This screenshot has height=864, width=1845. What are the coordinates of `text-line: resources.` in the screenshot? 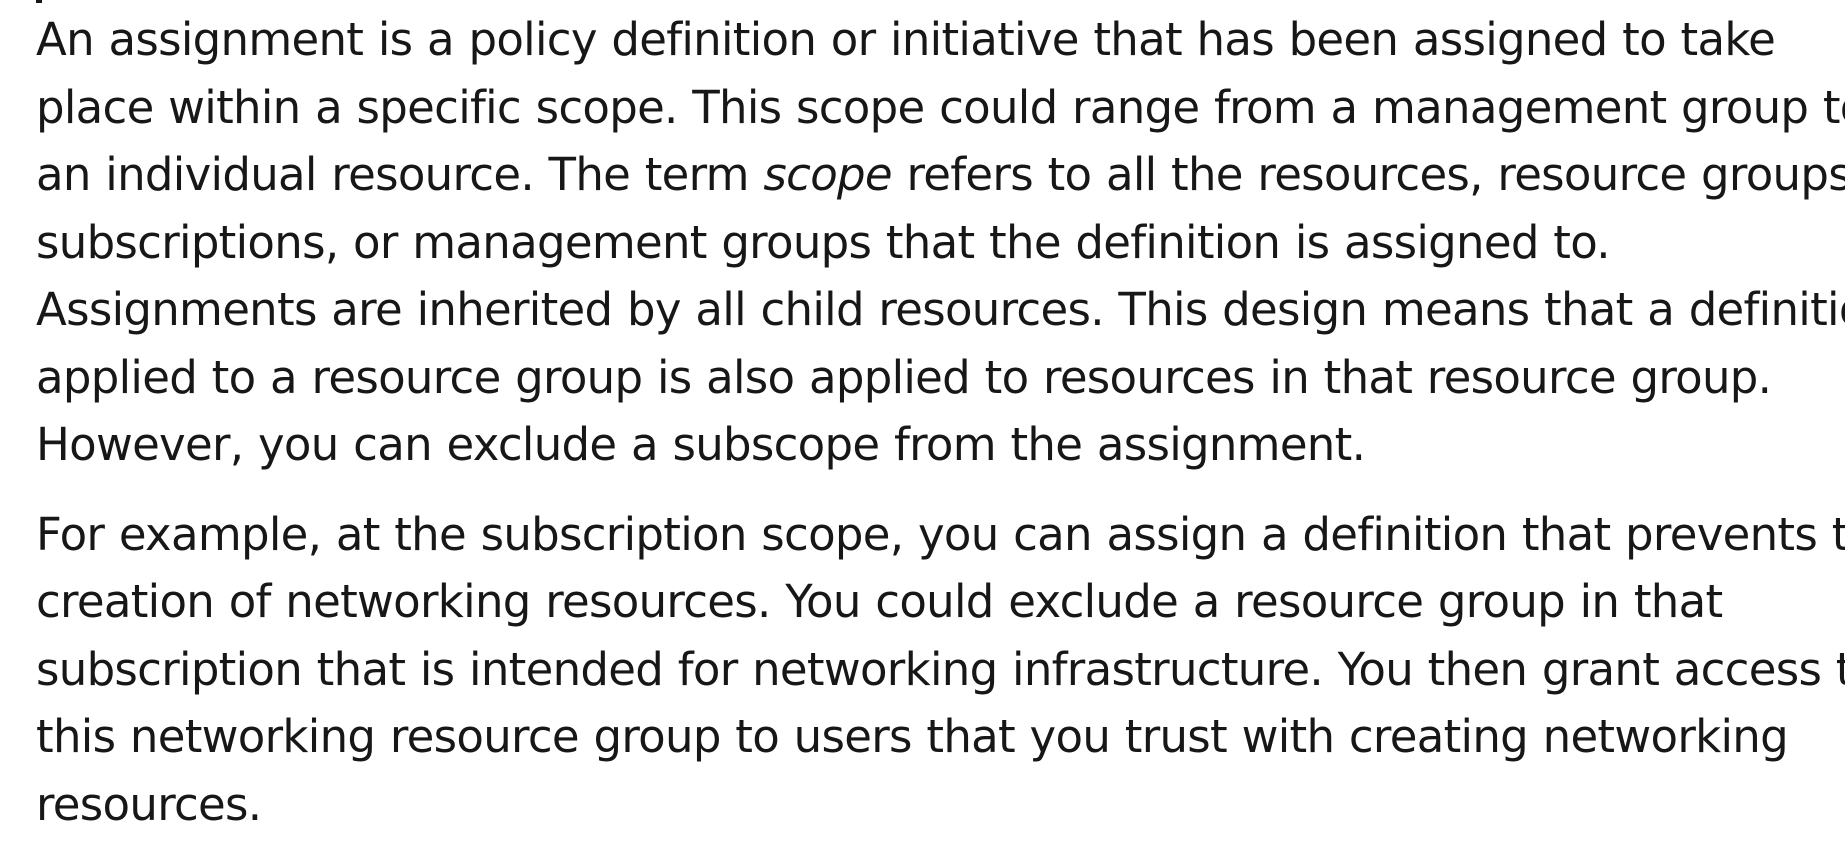 It's located at (149, 804).